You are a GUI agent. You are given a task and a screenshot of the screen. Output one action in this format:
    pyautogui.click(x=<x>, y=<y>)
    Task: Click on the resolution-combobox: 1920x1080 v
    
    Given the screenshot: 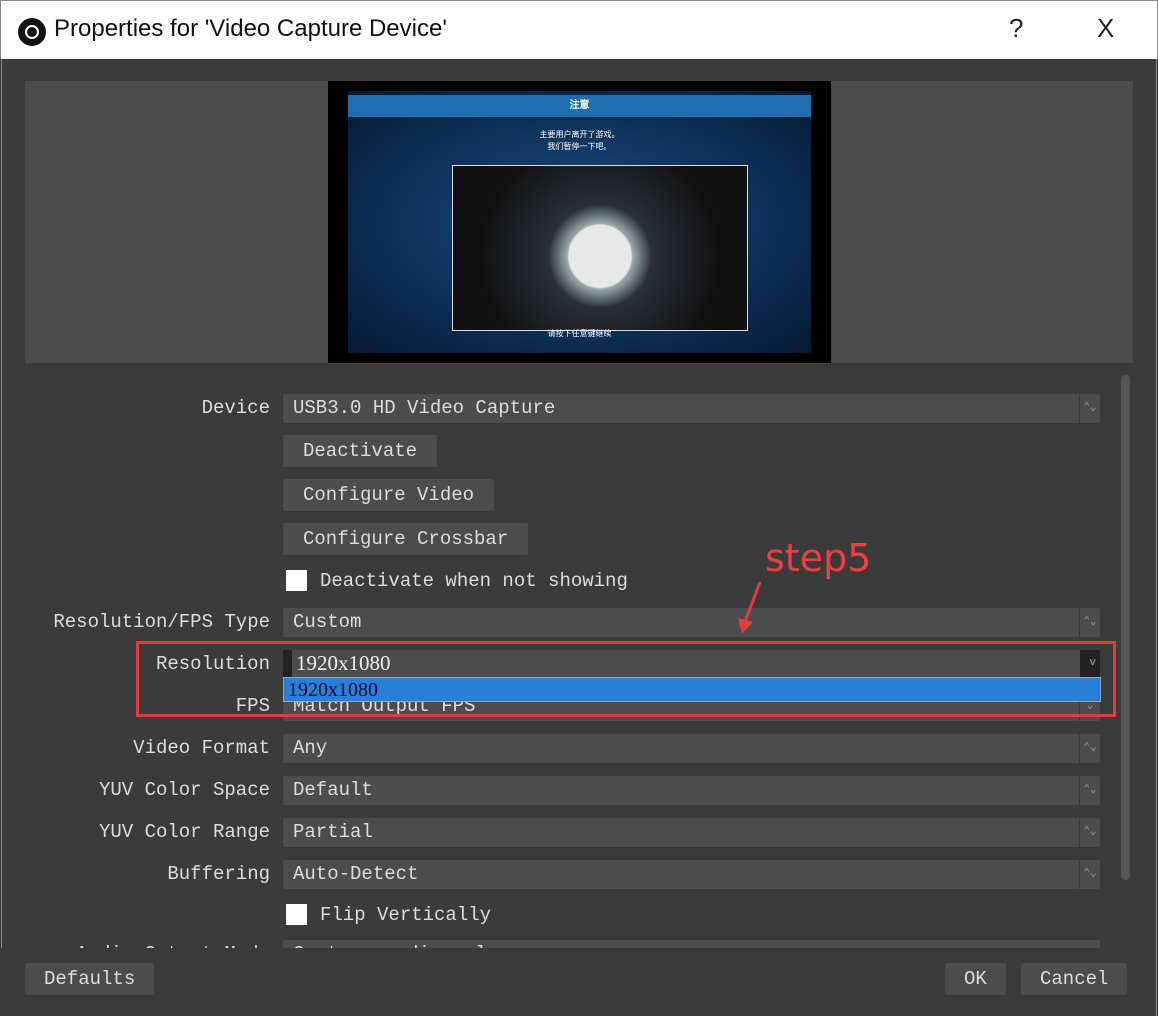 What is the action you would take?
    pyautogui.click(x=691, y=663)
    